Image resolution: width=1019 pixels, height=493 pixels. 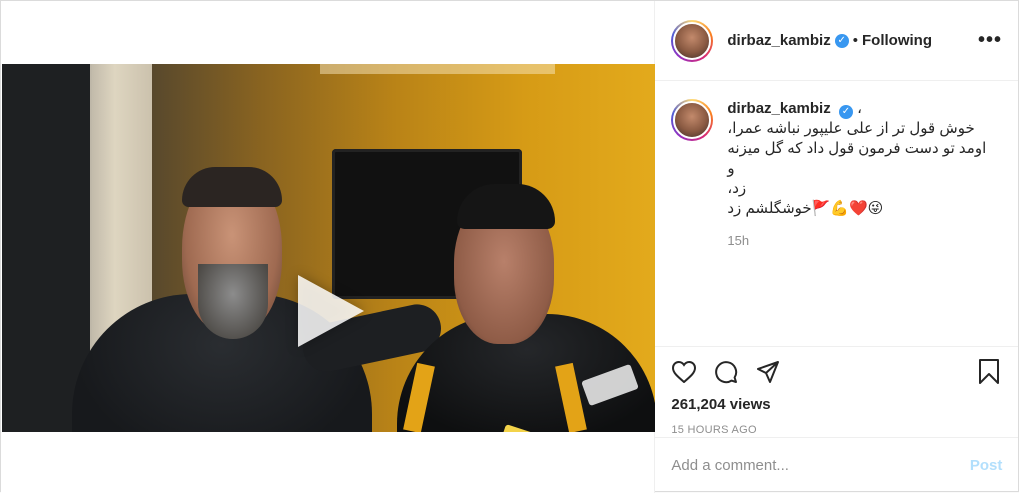 What do you see at coordinates (857, 148) in the screenshot?
I see `caption-line: اومد تو دست فرمون قول داد که گل میزنه` at bounding box center [857, 148].